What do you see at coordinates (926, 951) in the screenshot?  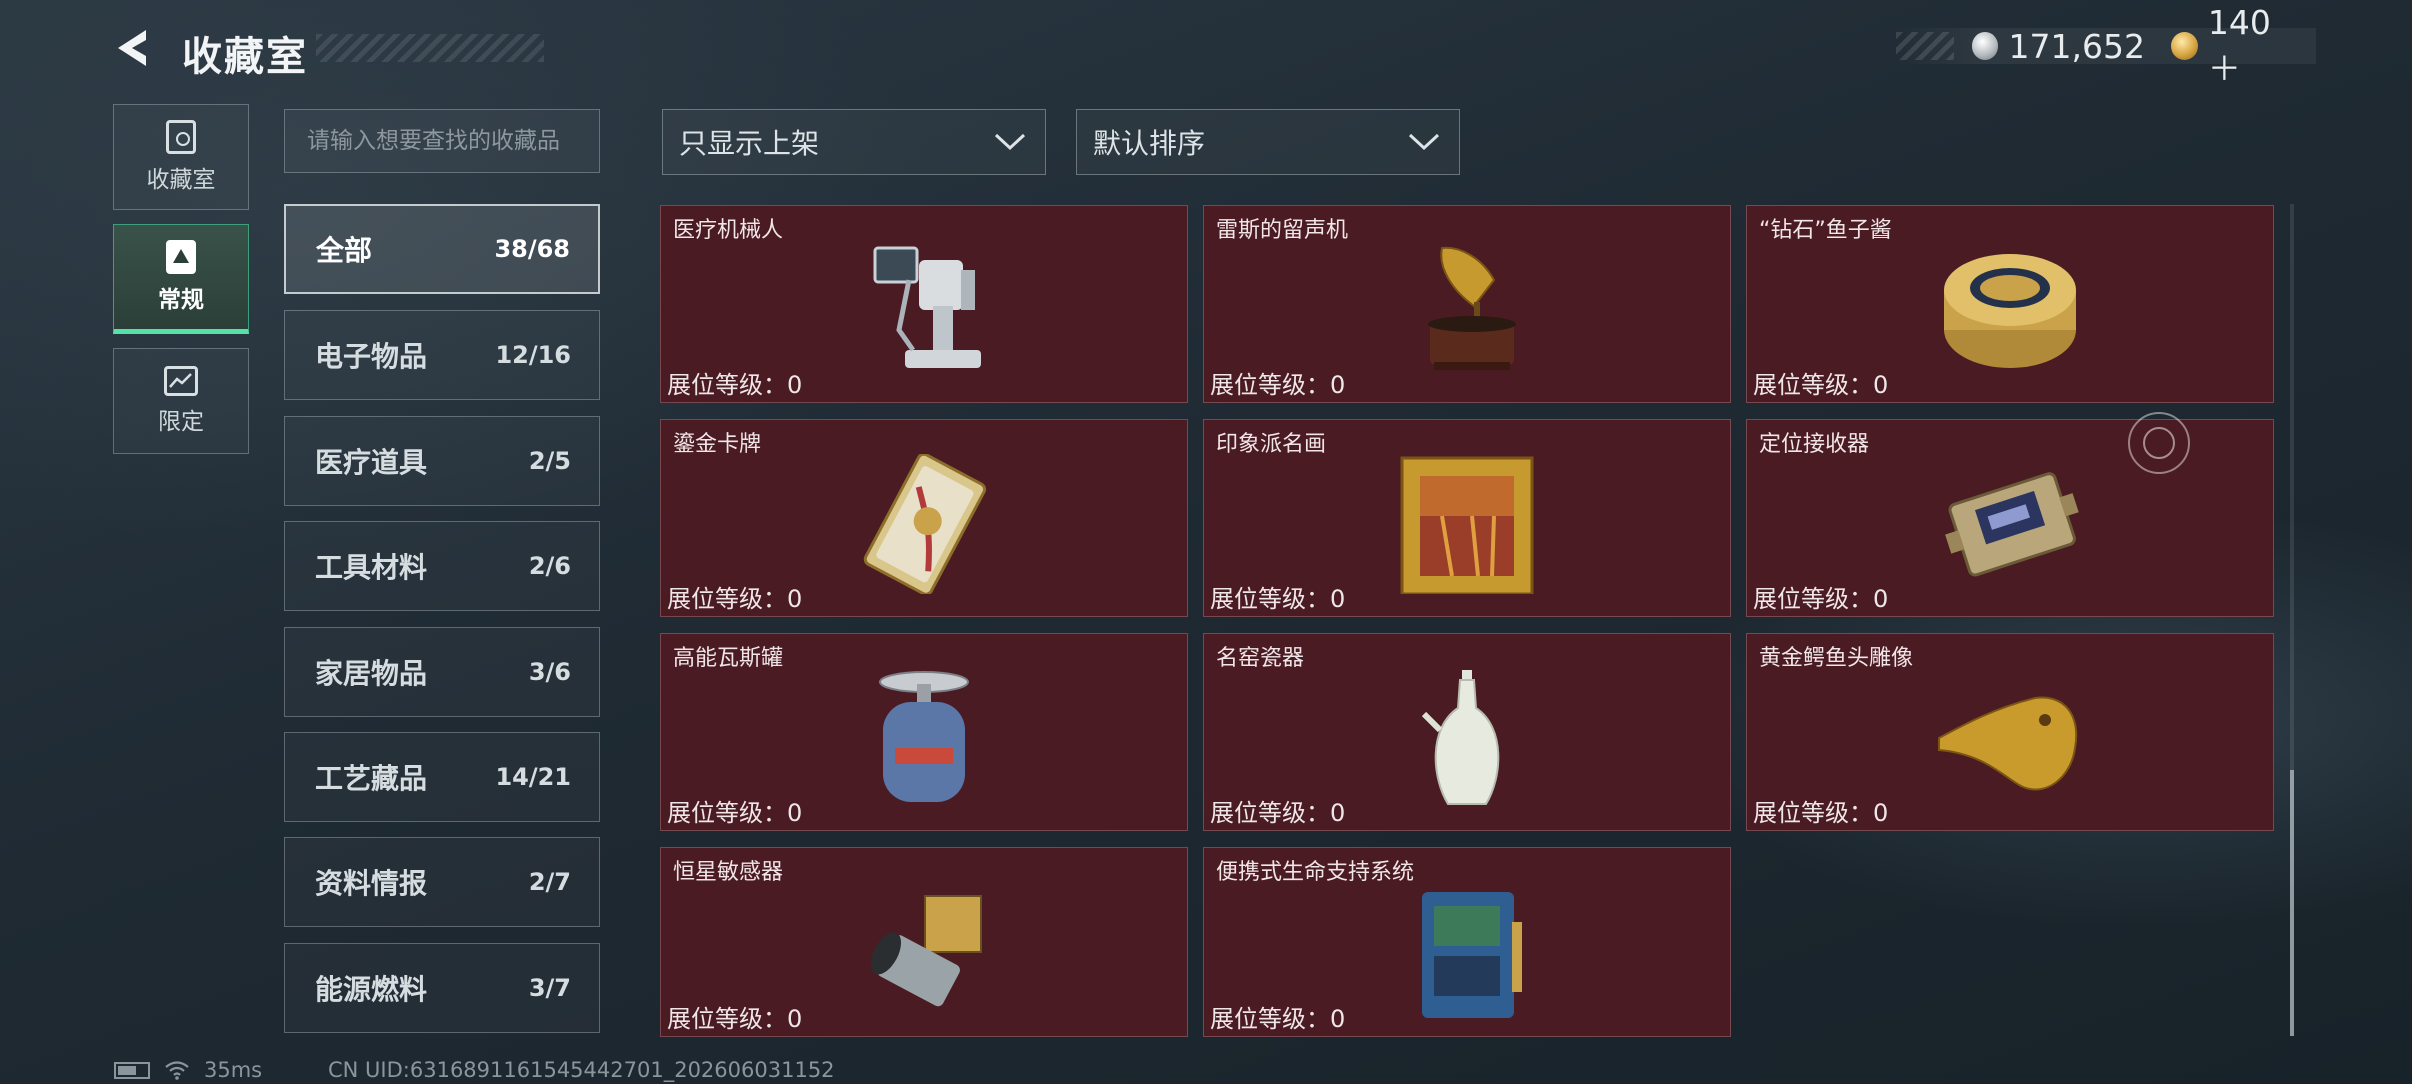 I see `star-sensor-image` at bounding box center [926, 951].